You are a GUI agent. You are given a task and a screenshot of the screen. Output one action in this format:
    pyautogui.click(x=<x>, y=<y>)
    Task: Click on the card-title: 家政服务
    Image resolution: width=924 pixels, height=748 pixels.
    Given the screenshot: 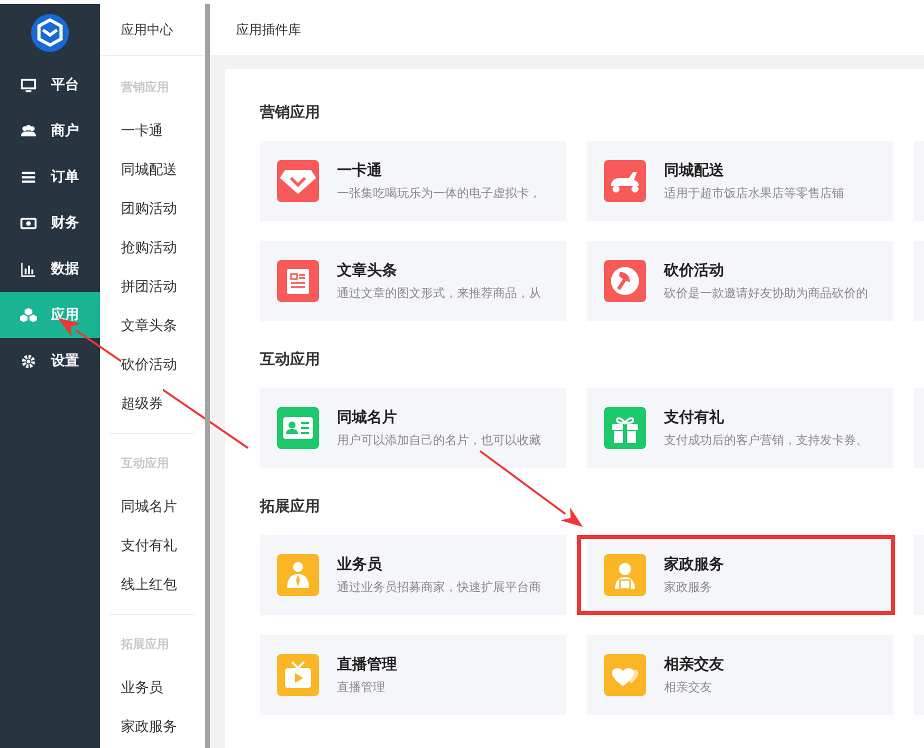 What is the action you would take?
    pyautogui.click(x=694, y=564)
    